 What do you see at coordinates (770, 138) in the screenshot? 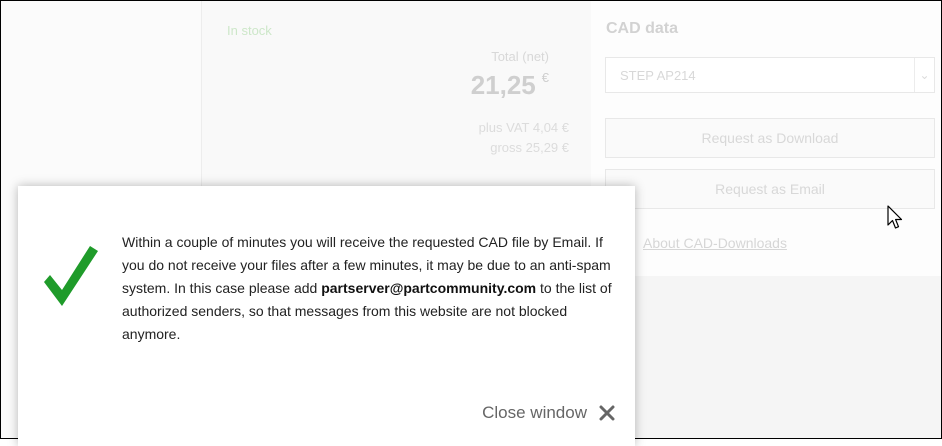
I see `request-download-button: Request as Download` at bounding box center [770, 138].